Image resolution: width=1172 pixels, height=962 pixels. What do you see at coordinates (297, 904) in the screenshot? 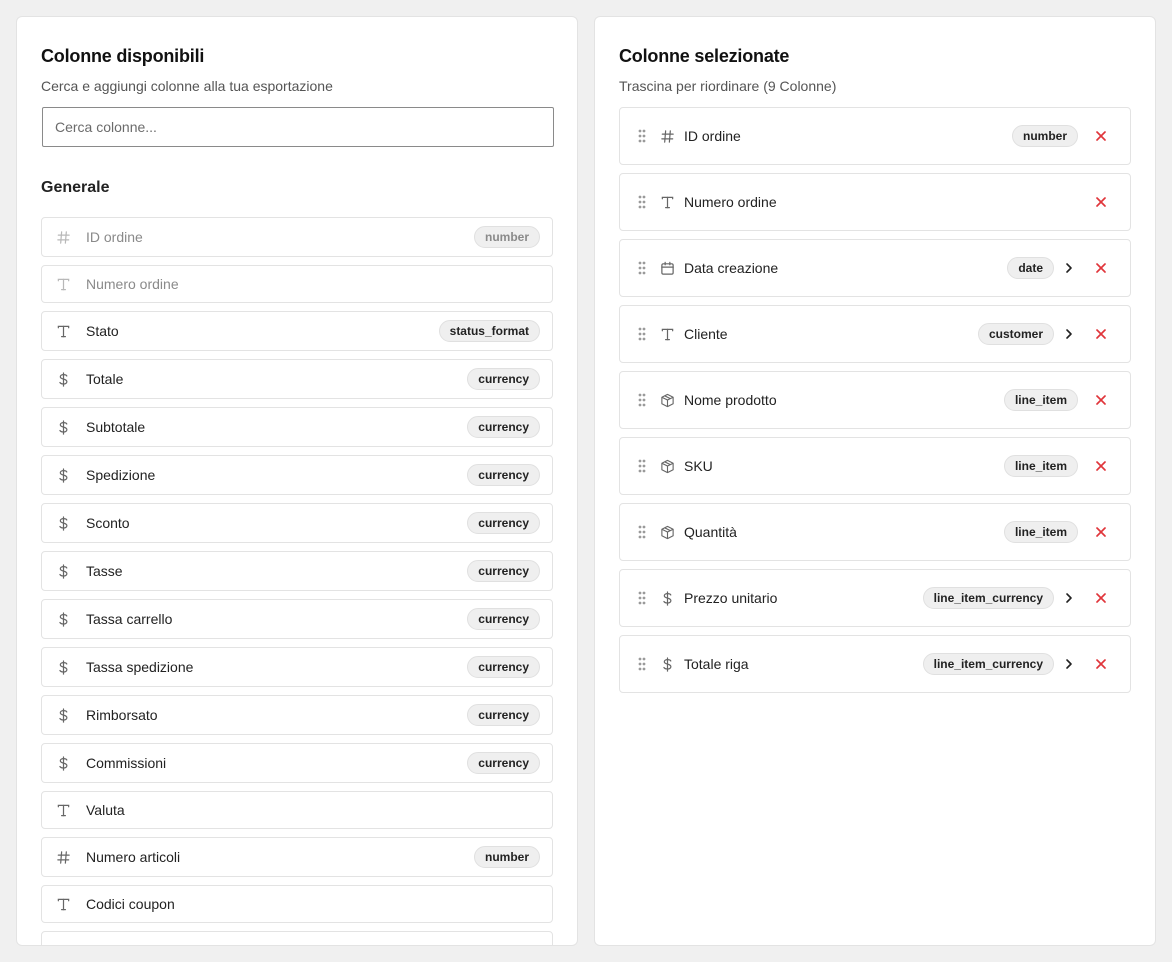
I see `available-column-codici-coupon: Codici coupon` at bounding box center [297, 904].